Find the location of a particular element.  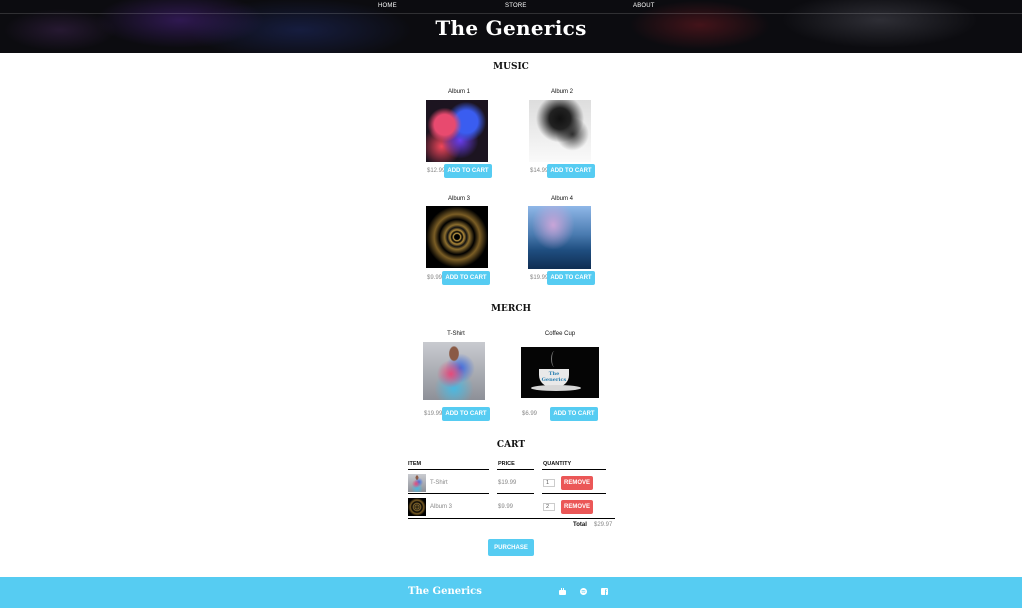

saucer-shape is located at coordinates (556, 388).